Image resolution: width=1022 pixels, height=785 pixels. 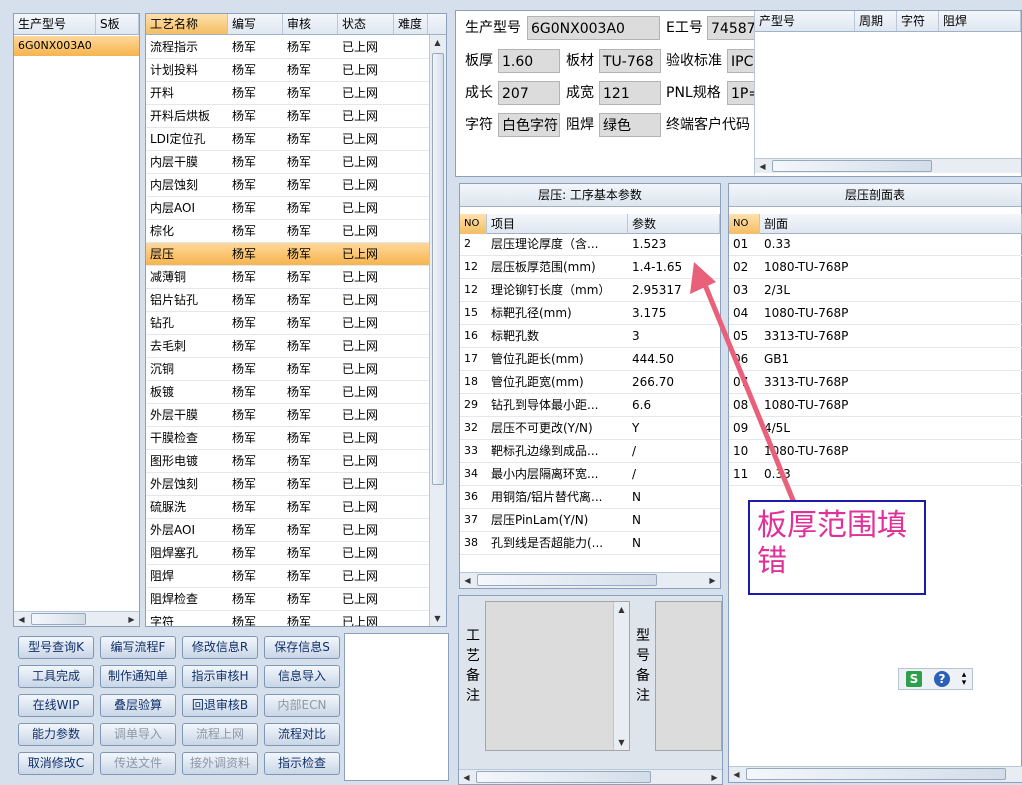 I want to click on annotation-arrow, so click(x=744, y=385).